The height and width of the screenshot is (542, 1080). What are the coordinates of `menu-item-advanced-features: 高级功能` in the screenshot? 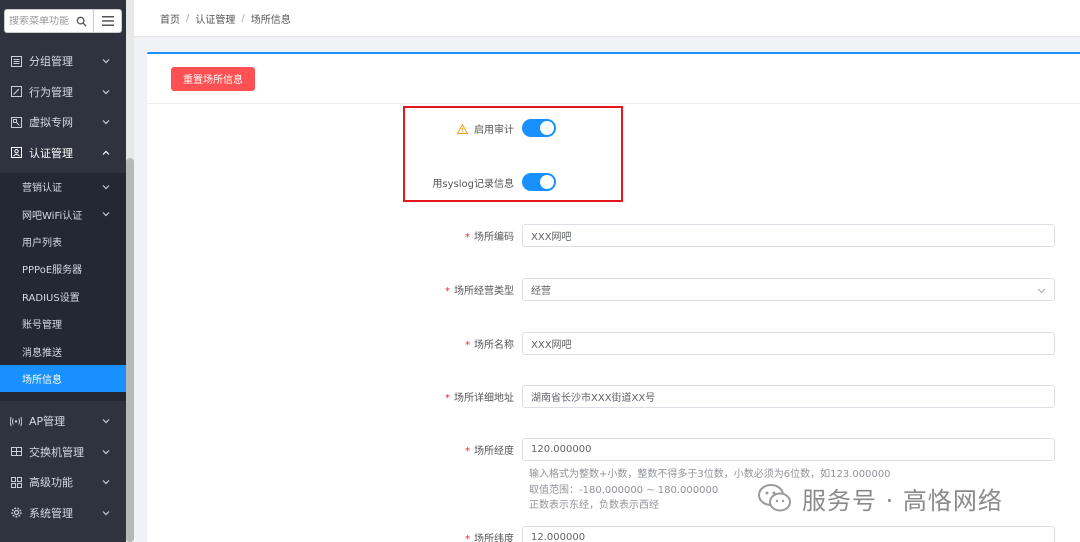 It's located at (63, 482).